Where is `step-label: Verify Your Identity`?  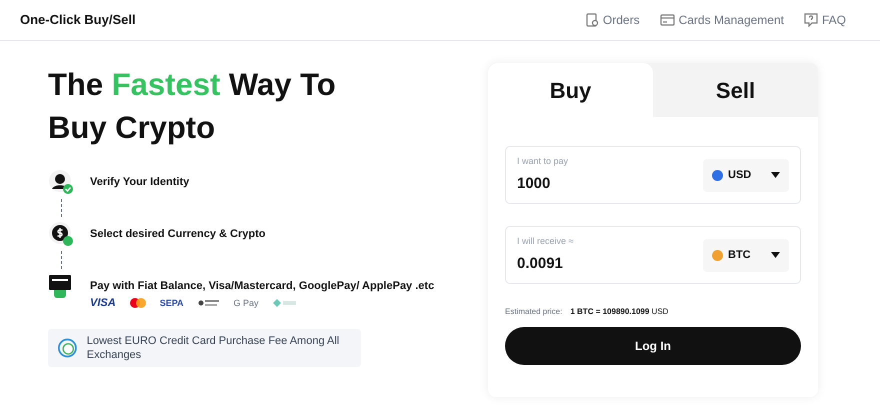 step-label: Verify Your Identity is located at coordinates (140, 182).